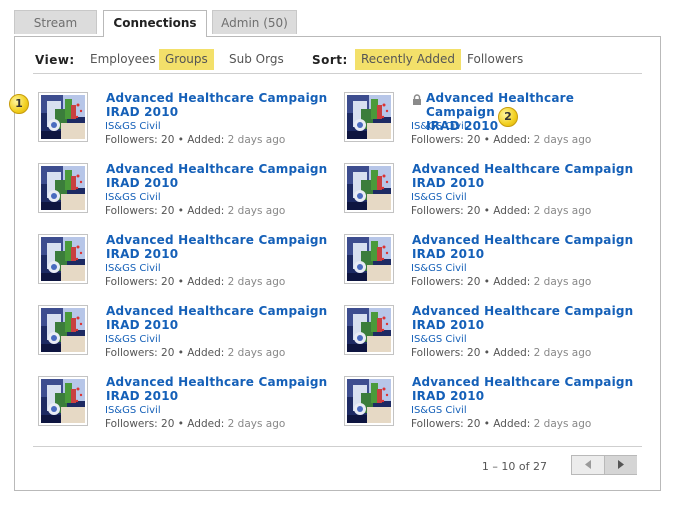 Image resolution: width=680 pixels, height=507 pixels. What do you see at coordinates (123, 59) in the screenshot?
I see `view-option-employees: Employees` at bounding box center [123, 59].